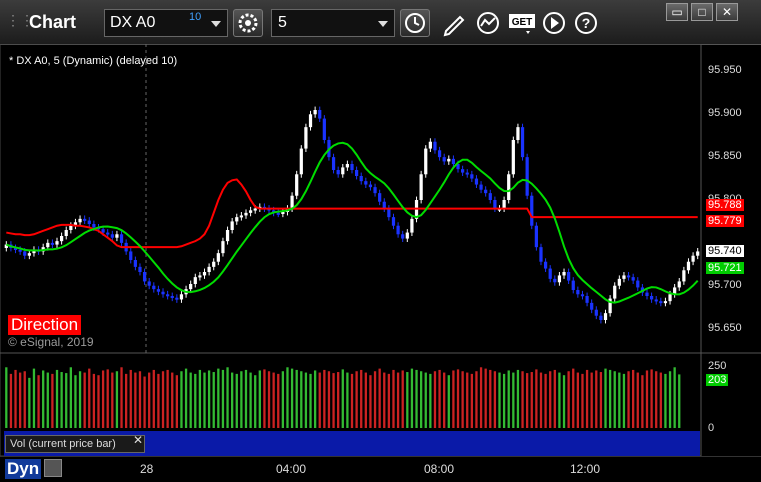  What do you see at coordinates (725, 267) in the screenshot?
I see `price-marker-badge: 95.721` at bounding box center [725, 267].